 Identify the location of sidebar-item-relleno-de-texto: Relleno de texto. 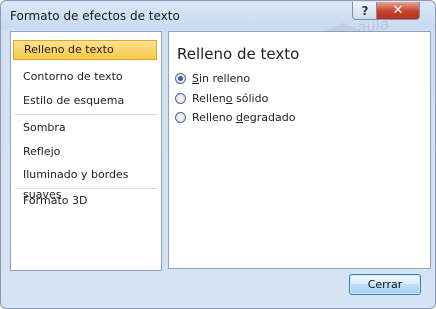
(85, 50).